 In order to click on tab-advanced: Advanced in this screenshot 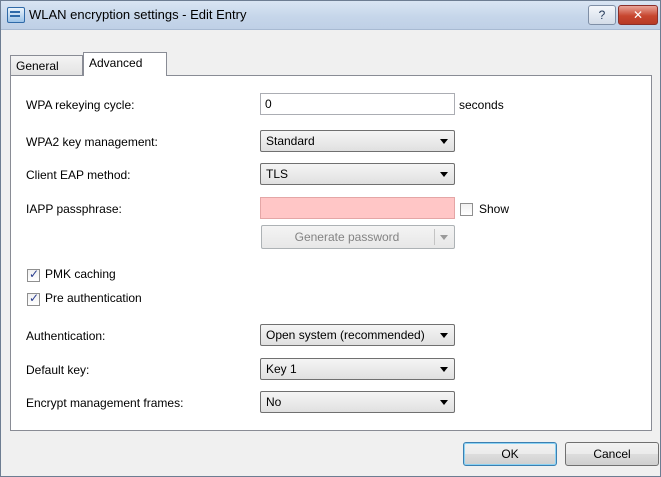, I will do `click(125, 64)`.